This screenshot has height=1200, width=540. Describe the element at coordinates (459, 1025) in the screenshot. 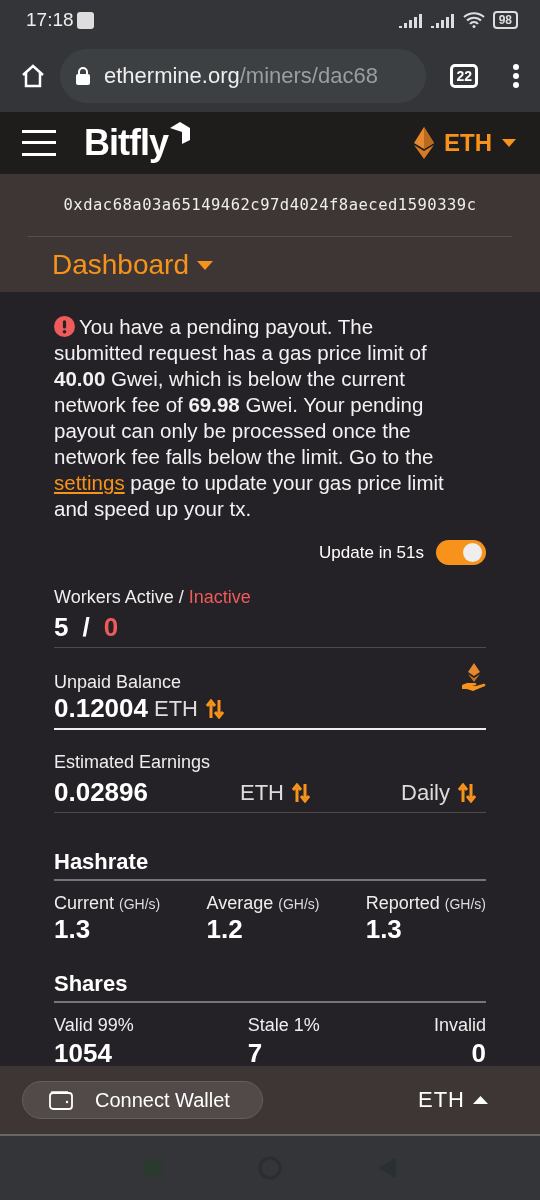

I see `shares-label: Invalid` at that location.